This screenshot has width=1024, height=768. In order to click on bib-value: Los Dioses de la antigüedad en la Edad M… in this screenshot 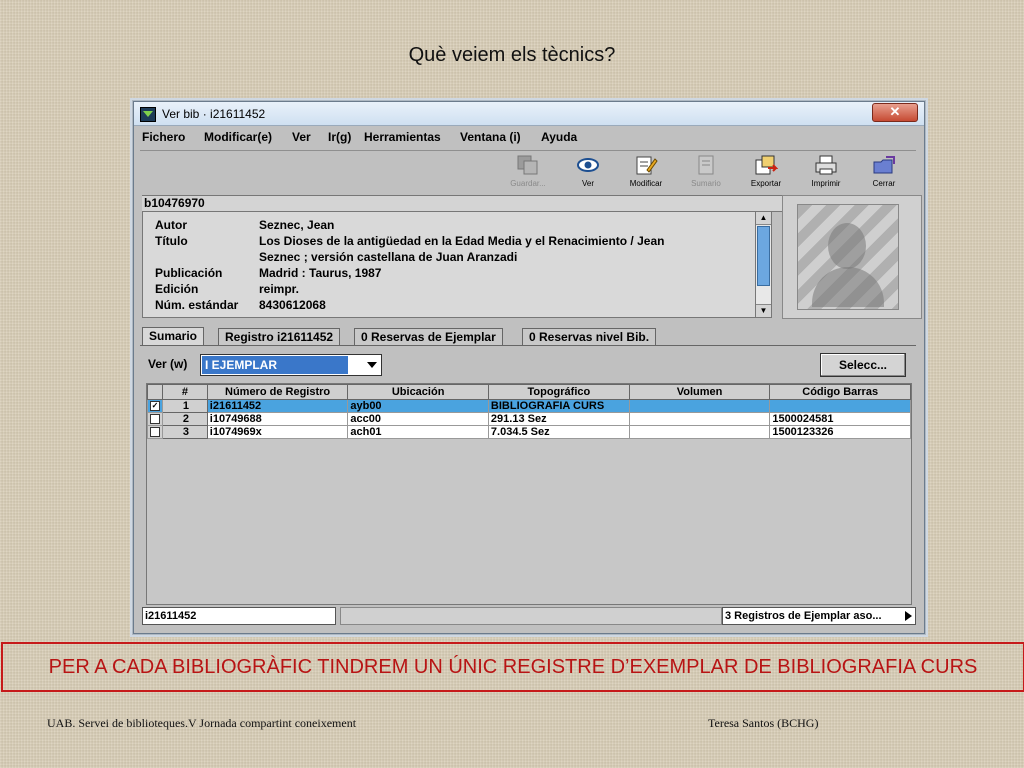, I will do `click(462, 241)`.